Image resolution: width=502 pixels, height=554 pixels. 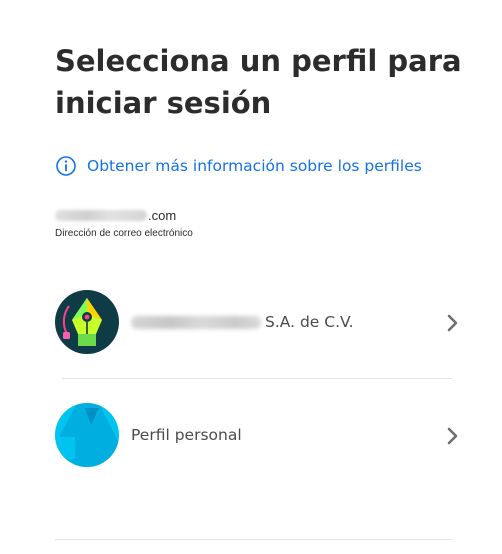 I want to click on organization-avatar-icon, so click(x=87, y=322).